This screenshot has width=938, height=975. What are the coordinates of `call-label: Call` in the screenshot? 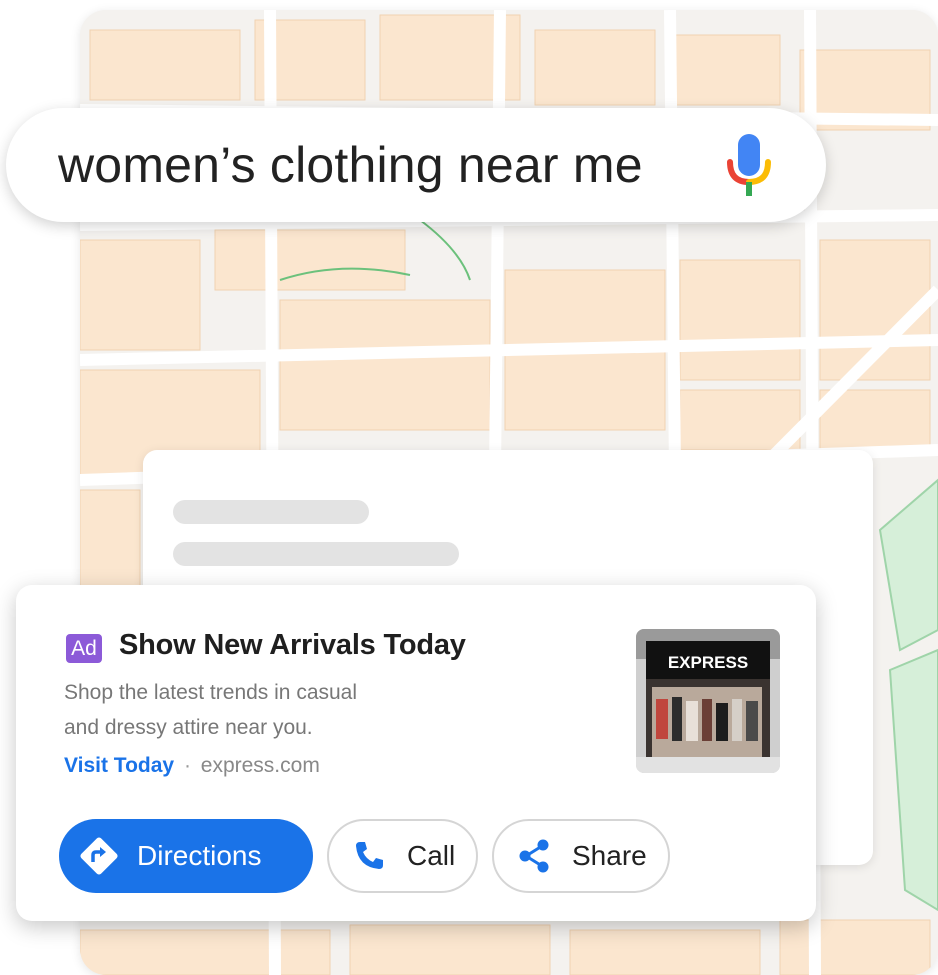 It's located at (431, 855).